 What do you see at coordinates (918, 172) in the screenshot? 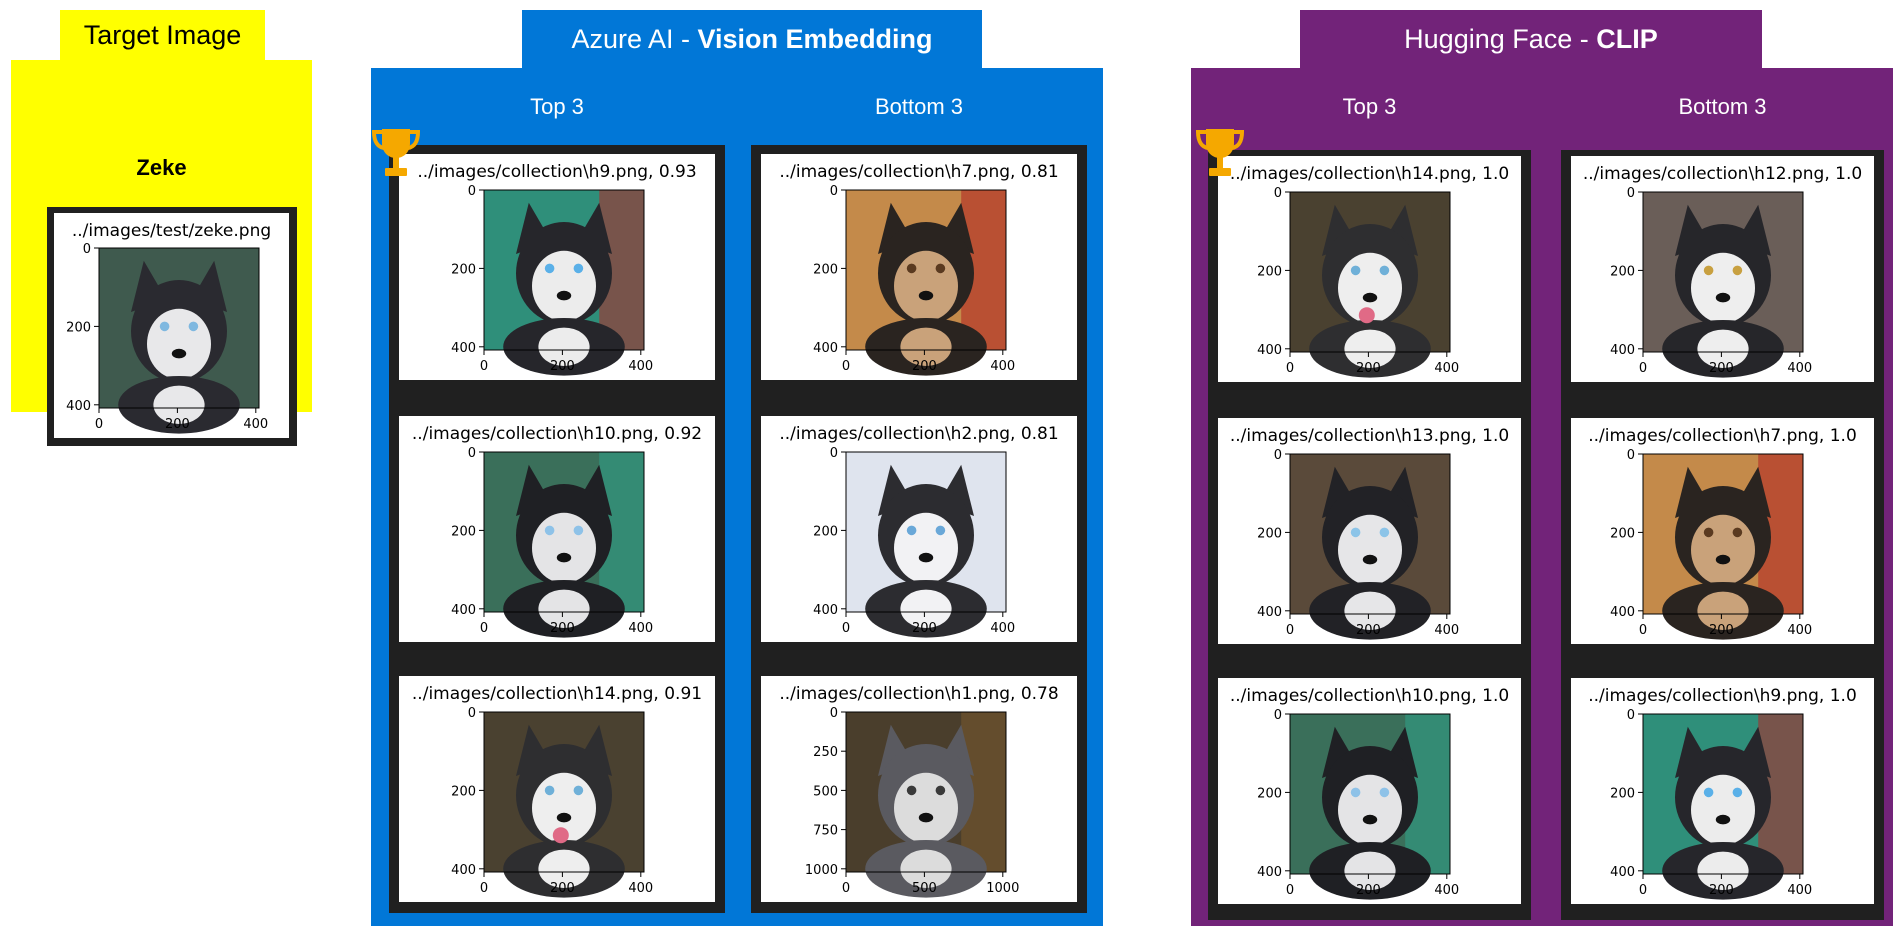
I see `plot-title: ../images/collection\h7.png, 0.81` at bounding box center [918, 172].